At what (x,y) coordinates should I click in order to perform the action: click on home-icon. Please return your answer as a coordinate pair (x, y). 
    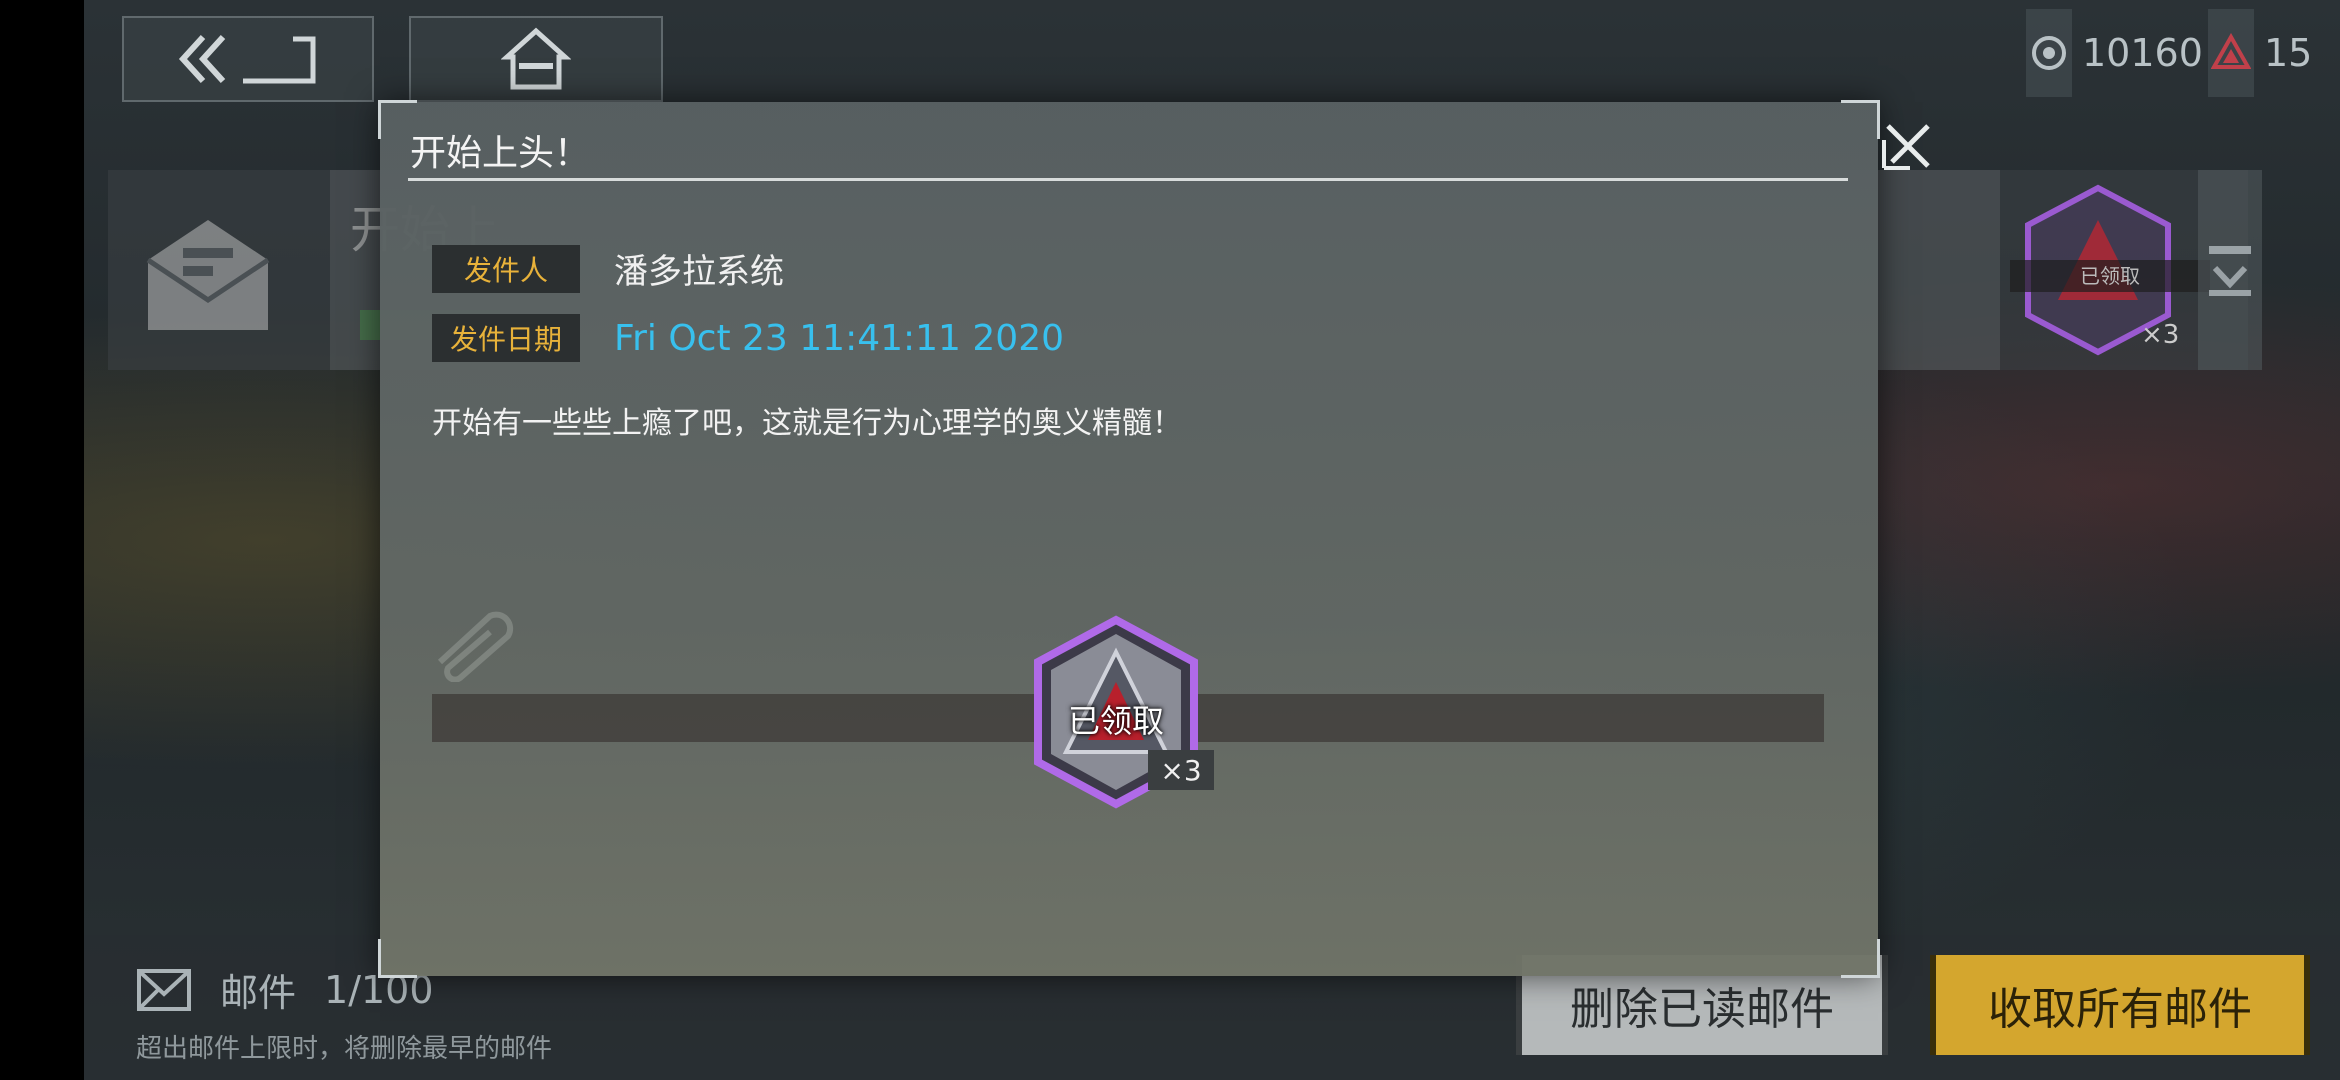
    Looking at the image, I should click on (536, 58).